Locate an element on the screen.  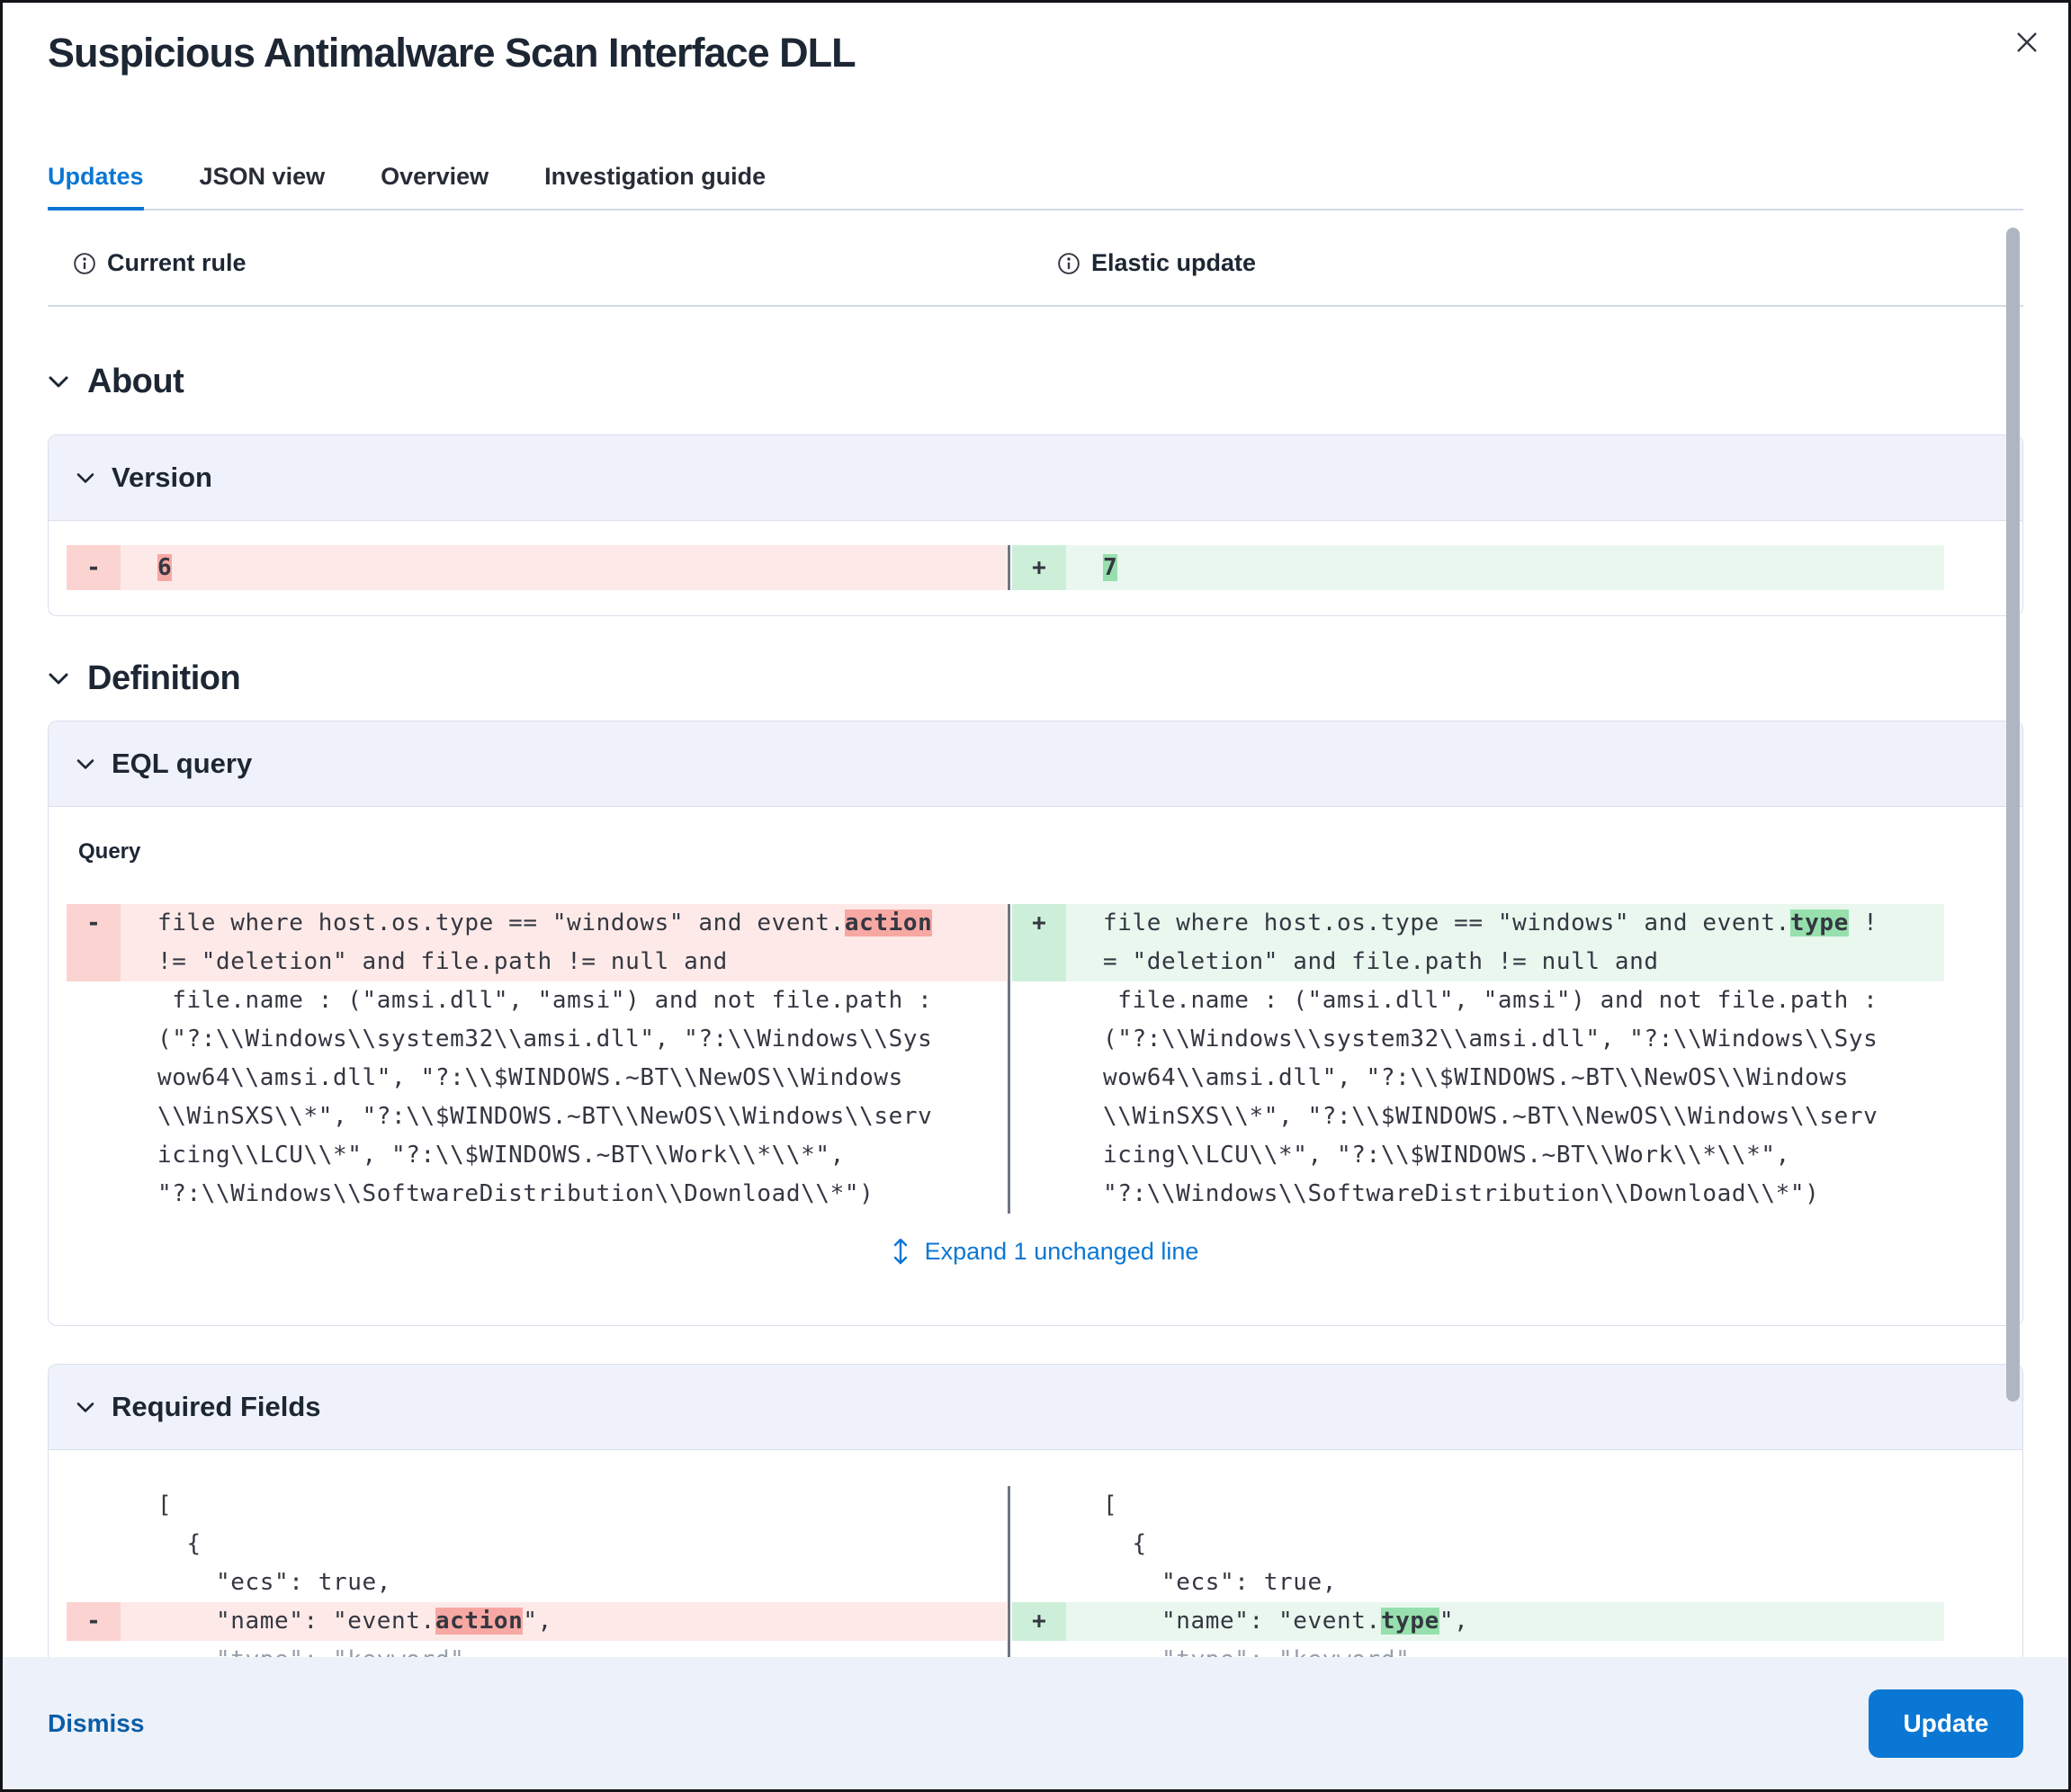
tab-json-view: JSON view is located at coordinates (263, 186).